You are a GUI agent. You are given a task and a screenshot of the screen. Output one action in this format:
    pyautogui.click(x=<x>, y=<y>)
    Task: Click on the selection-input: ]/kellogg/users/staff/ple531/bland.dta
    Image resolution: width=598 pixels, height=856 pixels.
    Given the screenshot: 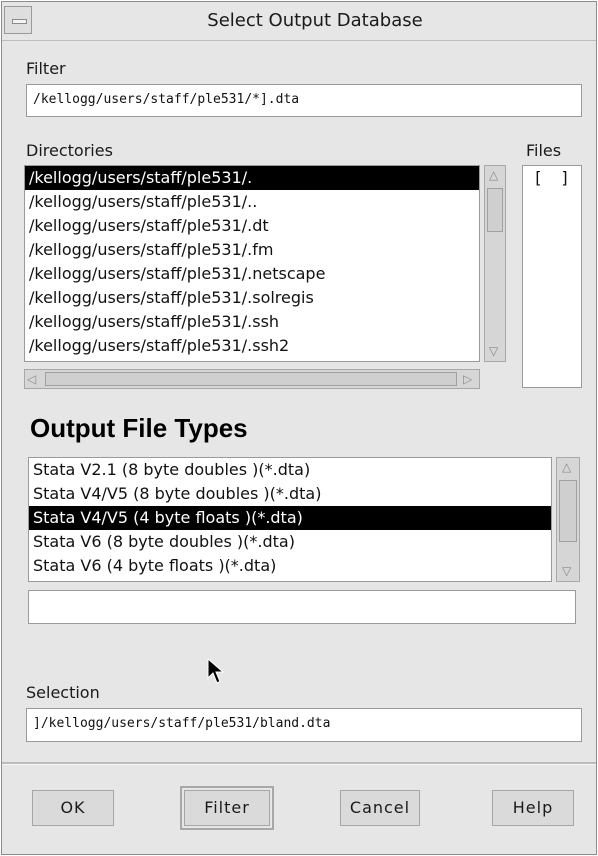 What is the action you would take?
    pyautogui.click(x=304, y=725)
    